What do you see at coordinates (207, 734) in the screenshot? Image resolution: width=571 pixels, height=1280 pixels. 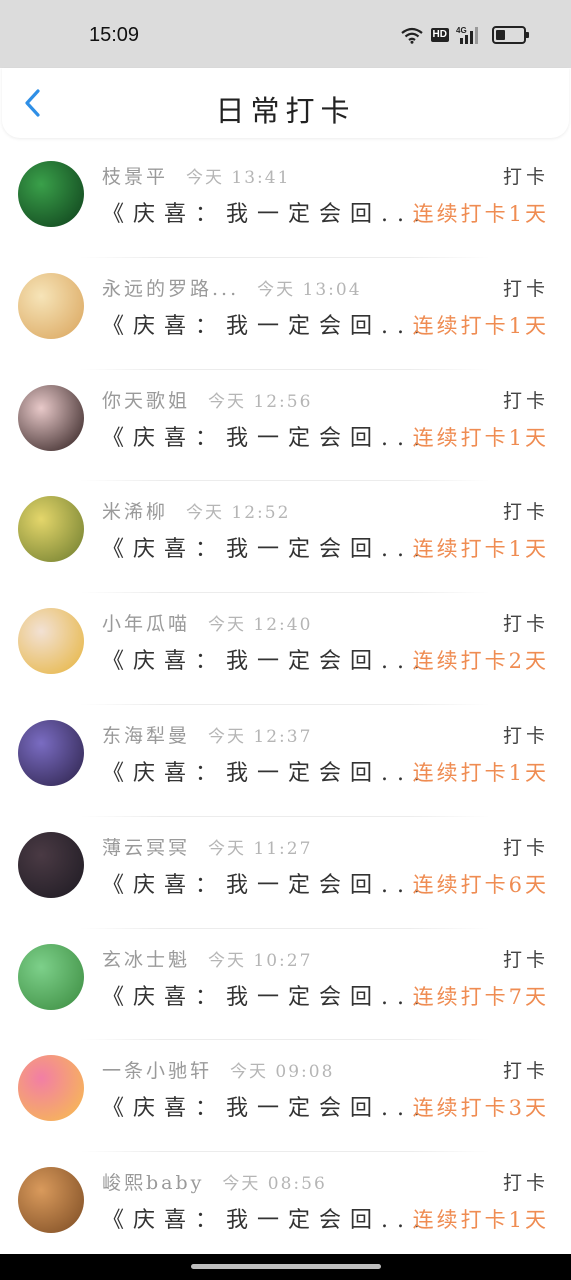 I see `username: 东海犁曼 今天 12:37` at bounding box center [207, 734].